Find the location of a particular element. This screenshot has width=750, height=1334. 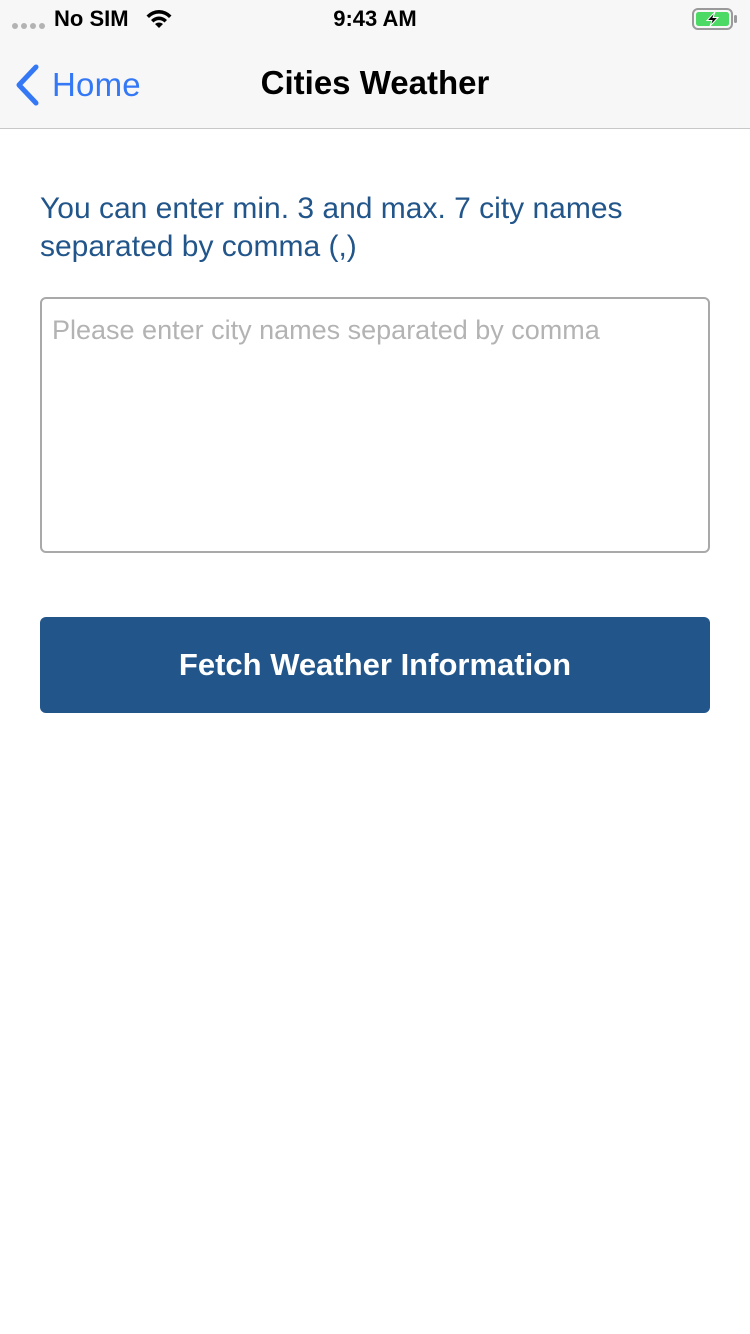

fetch-weather-button: Fetch Weather Information is located at coordinates (375, 665).